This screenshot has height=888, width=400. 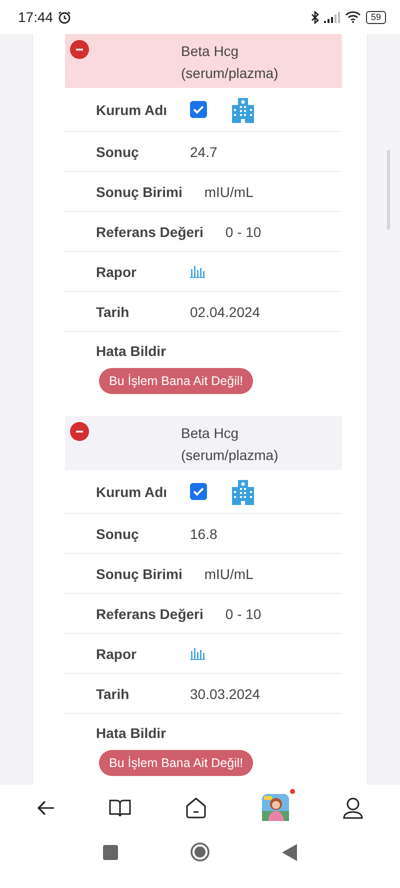 I want to click on recent-apps-icon, so click(x=110, y=852).